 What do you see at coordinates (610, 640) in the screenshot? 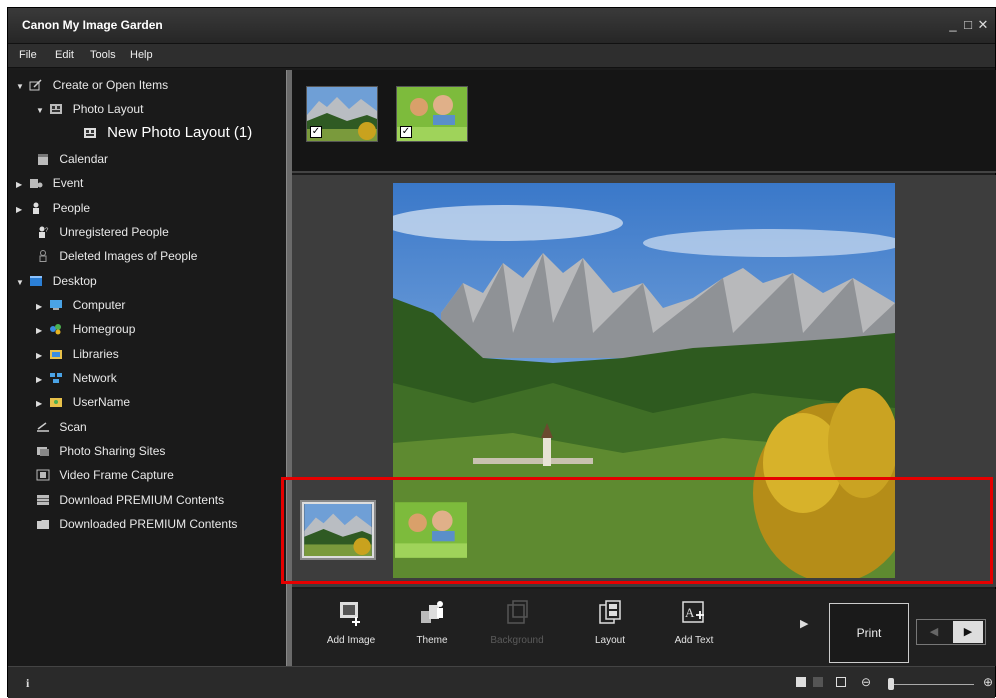
I see `layout-label: Layout` at bounding box center [610, 640].